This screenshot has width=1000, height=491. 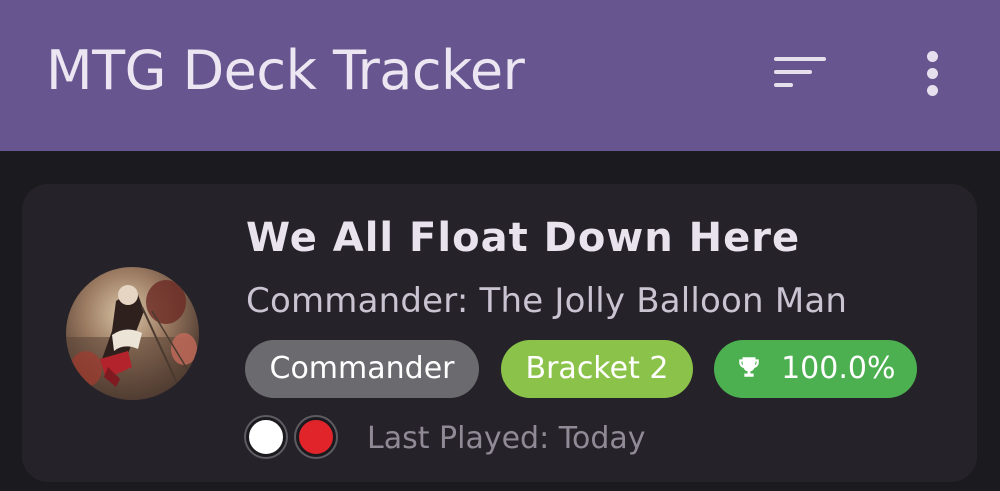 I want to click on commander-art, so click(x=132, y=333).